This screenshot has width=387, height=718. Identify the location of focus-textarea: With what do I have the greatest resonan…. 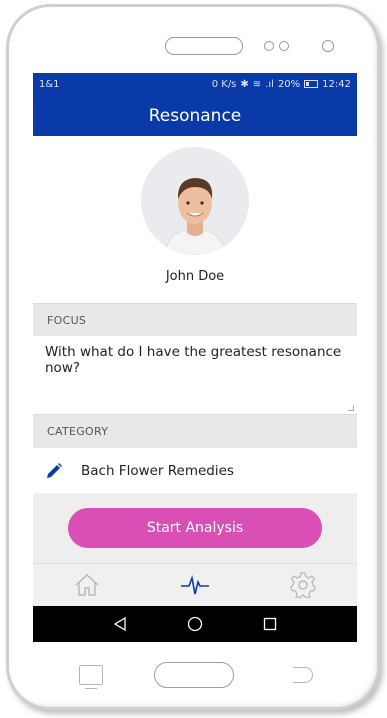
(195, 375).